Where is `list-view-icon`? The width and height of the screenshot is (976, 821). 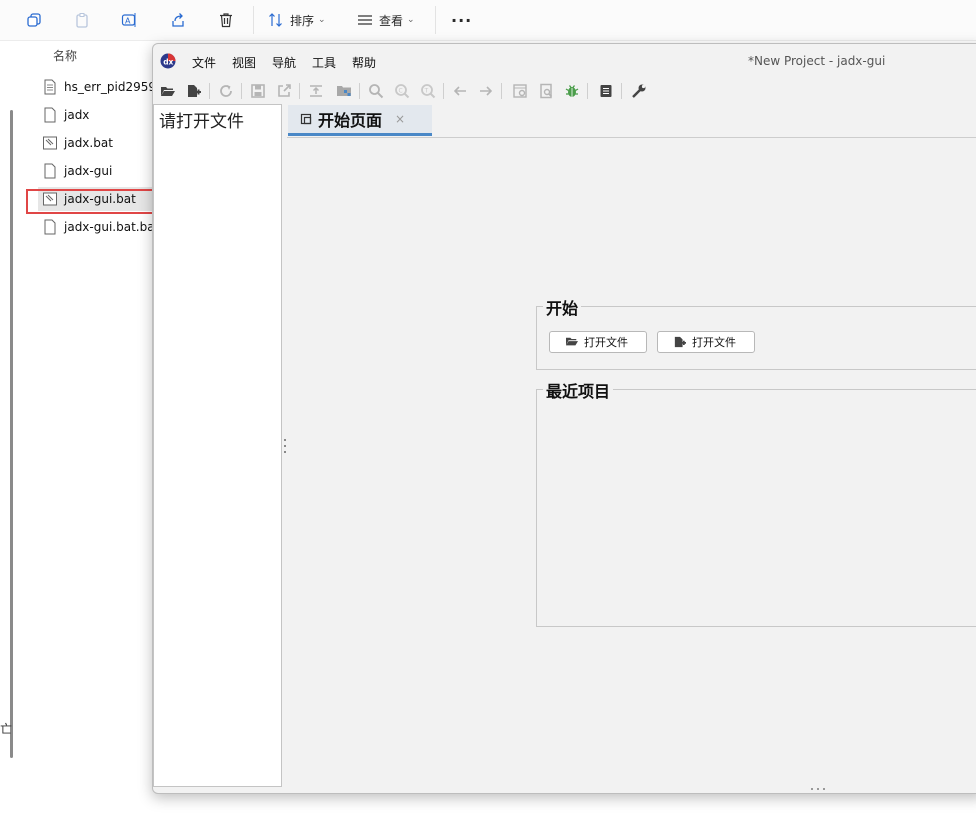
list-view-icon is located at coordinates (365, 20).